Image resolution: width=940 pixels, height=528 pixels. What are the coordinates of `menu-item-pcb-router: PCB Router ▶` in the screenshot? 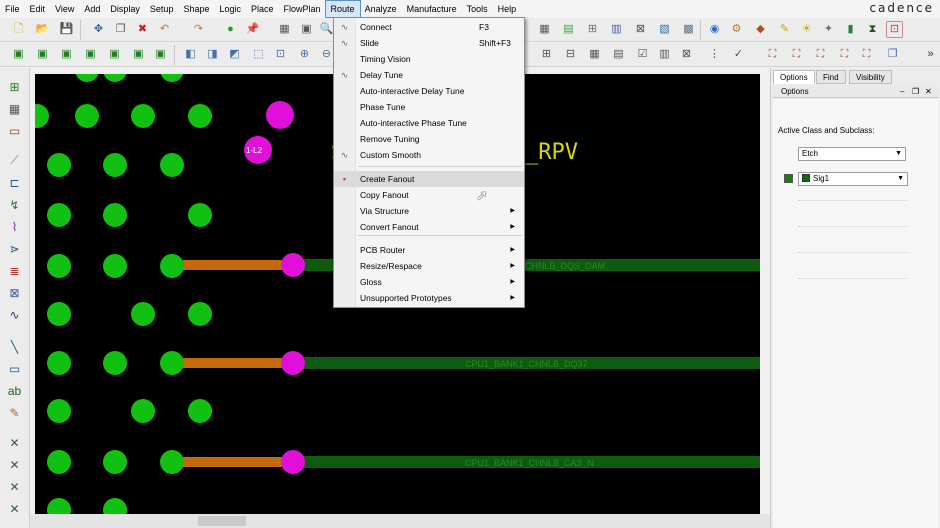 It's located at (429, 250).